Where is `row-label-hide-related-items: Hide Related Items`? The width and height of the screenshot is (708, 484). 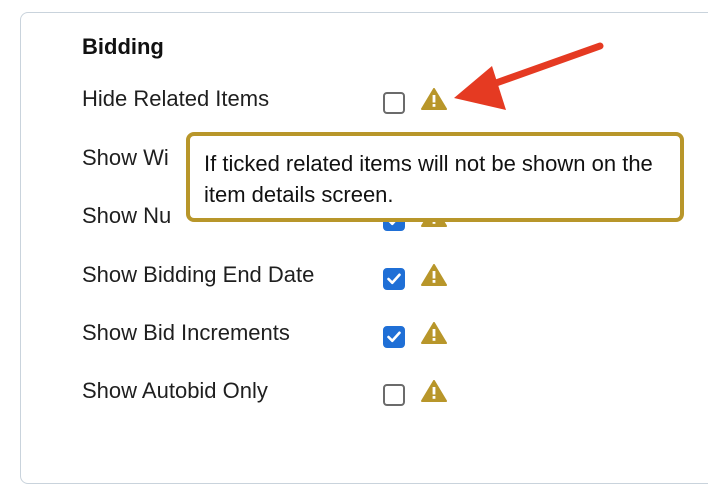 row-label-hide-related-items: Hide Related Items is located at coordinates (176, 98).